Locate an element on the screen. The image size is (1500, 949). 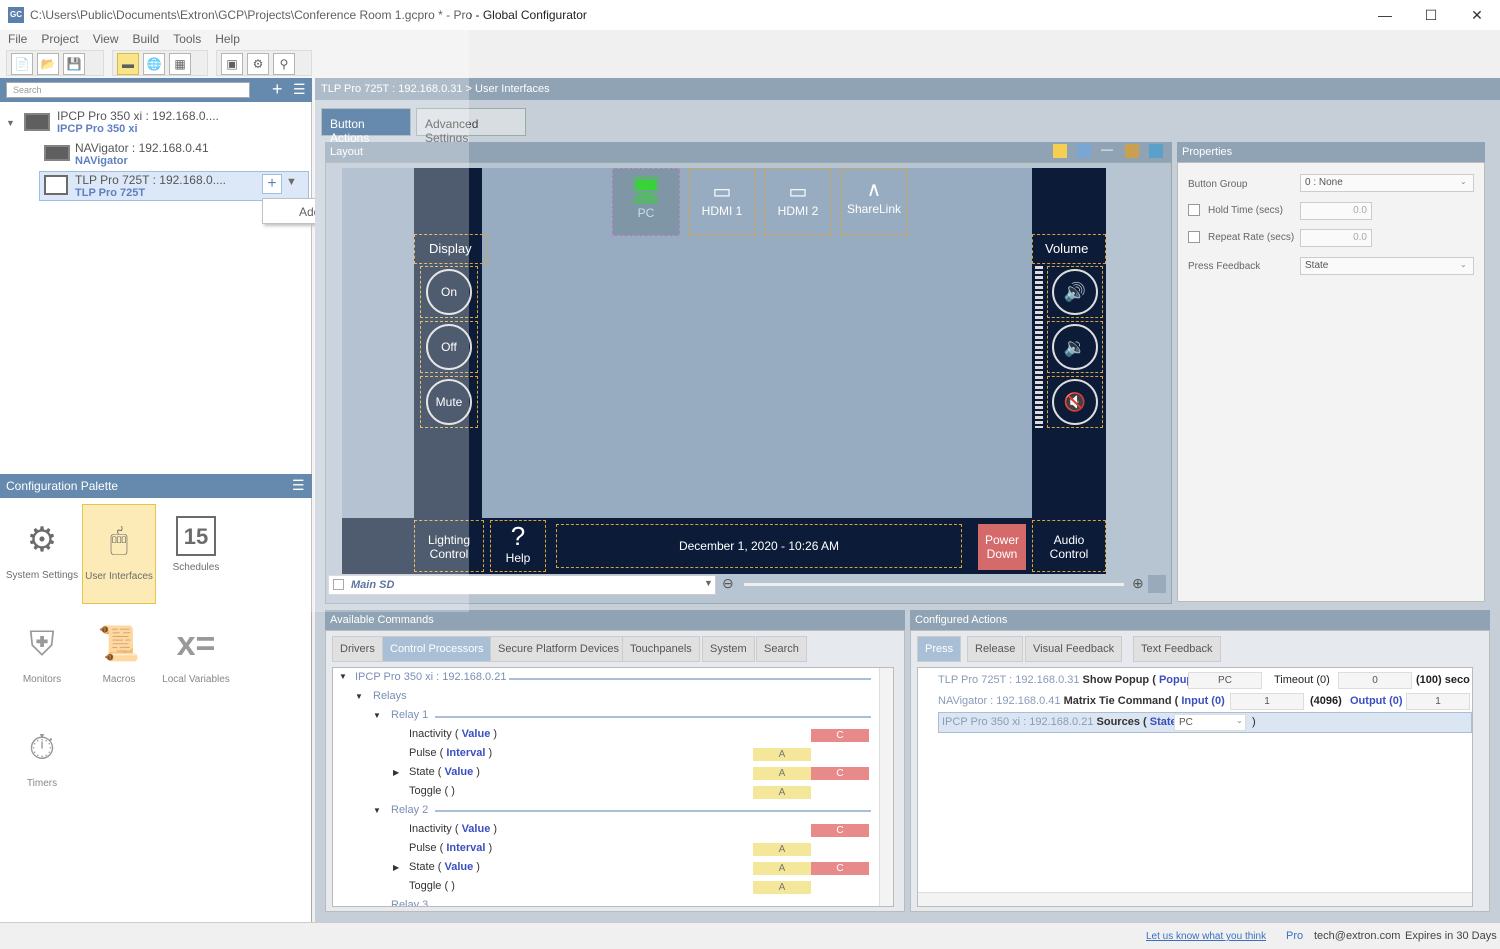
hold-time-checkbox is located at coordinates (1194, 210).